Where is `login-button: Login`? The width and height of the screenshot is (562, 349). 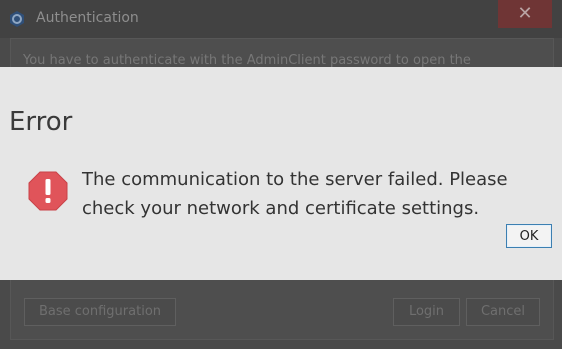 login-button: Login is located at coordinates (426, 312).